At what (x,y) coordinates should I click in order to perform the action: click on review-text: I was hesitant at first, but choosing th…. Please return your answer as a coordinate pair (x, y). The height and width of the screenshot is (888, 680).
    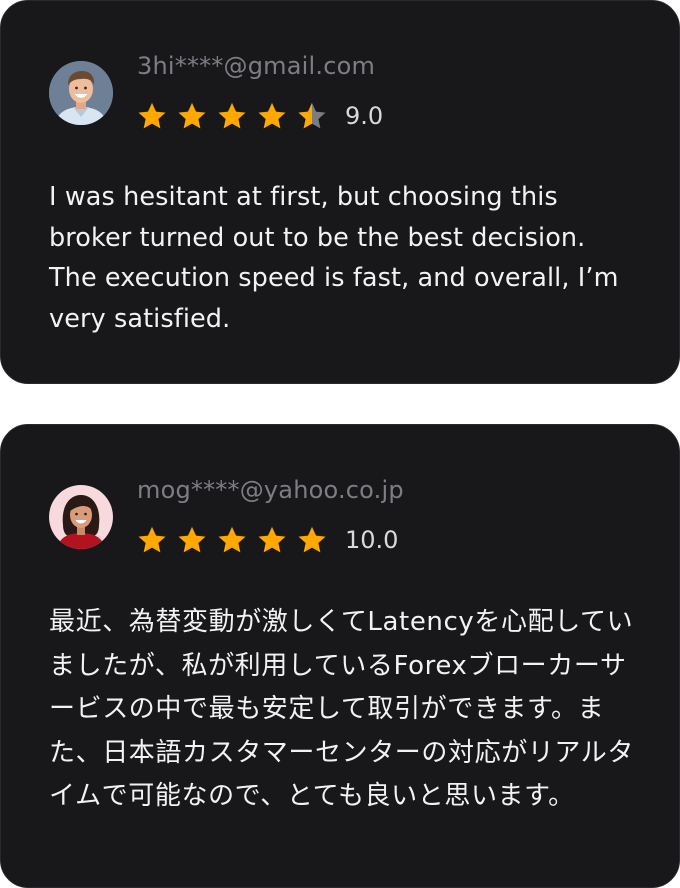
    Looking at the image, I should click on (334, 258).